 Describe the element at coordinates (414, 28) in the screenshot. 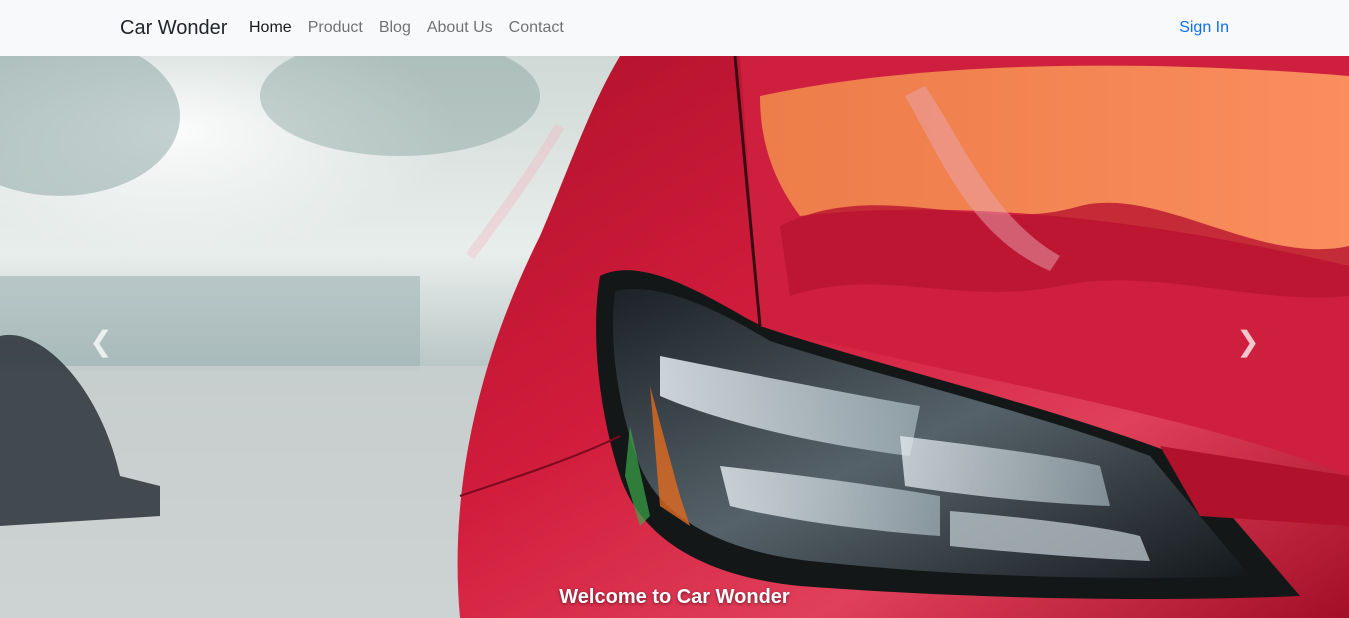

I see `nav-links: Home Product Blog About Us Contact` at that location.